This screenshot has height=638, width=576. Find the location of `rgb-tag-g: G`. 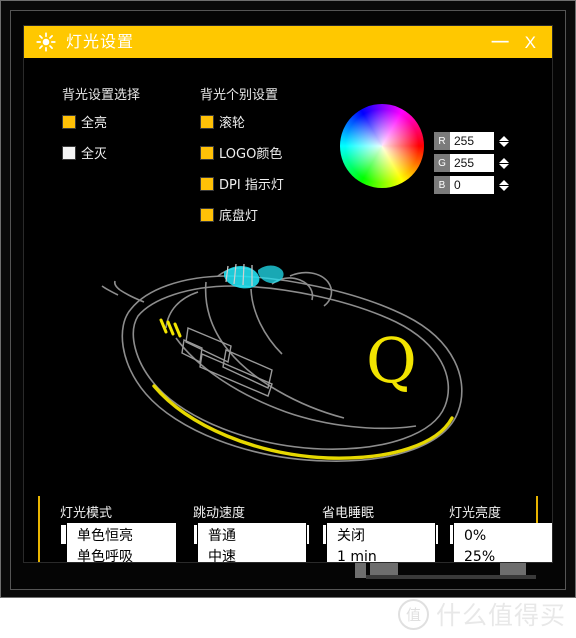

rgb-tag-g: G is located at coordinates (442, 163).